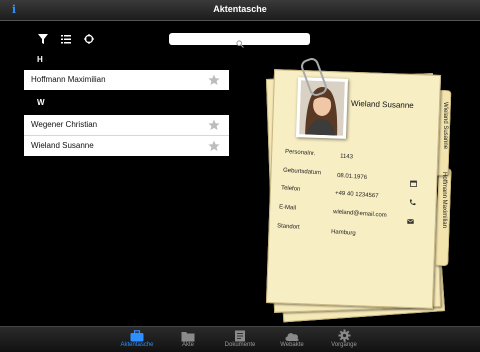 This screenshot has height=352, width=480. I want to click on contact-list-w: Wegener Christian Wieland Susanne, so click(126, 135).